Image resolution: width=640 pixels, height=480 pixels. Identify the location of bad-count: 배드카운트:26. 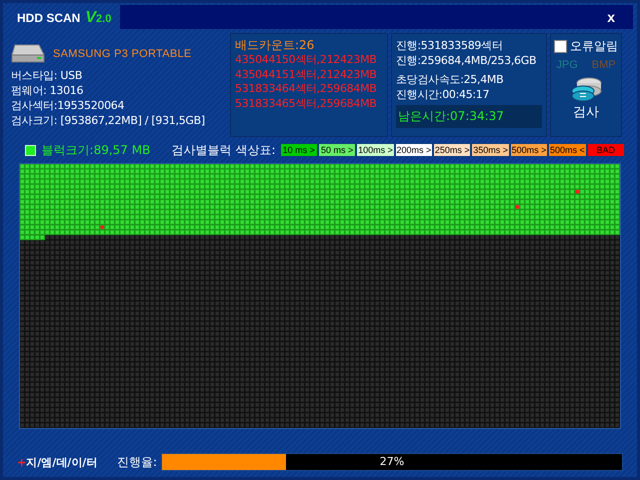
(275, 45).